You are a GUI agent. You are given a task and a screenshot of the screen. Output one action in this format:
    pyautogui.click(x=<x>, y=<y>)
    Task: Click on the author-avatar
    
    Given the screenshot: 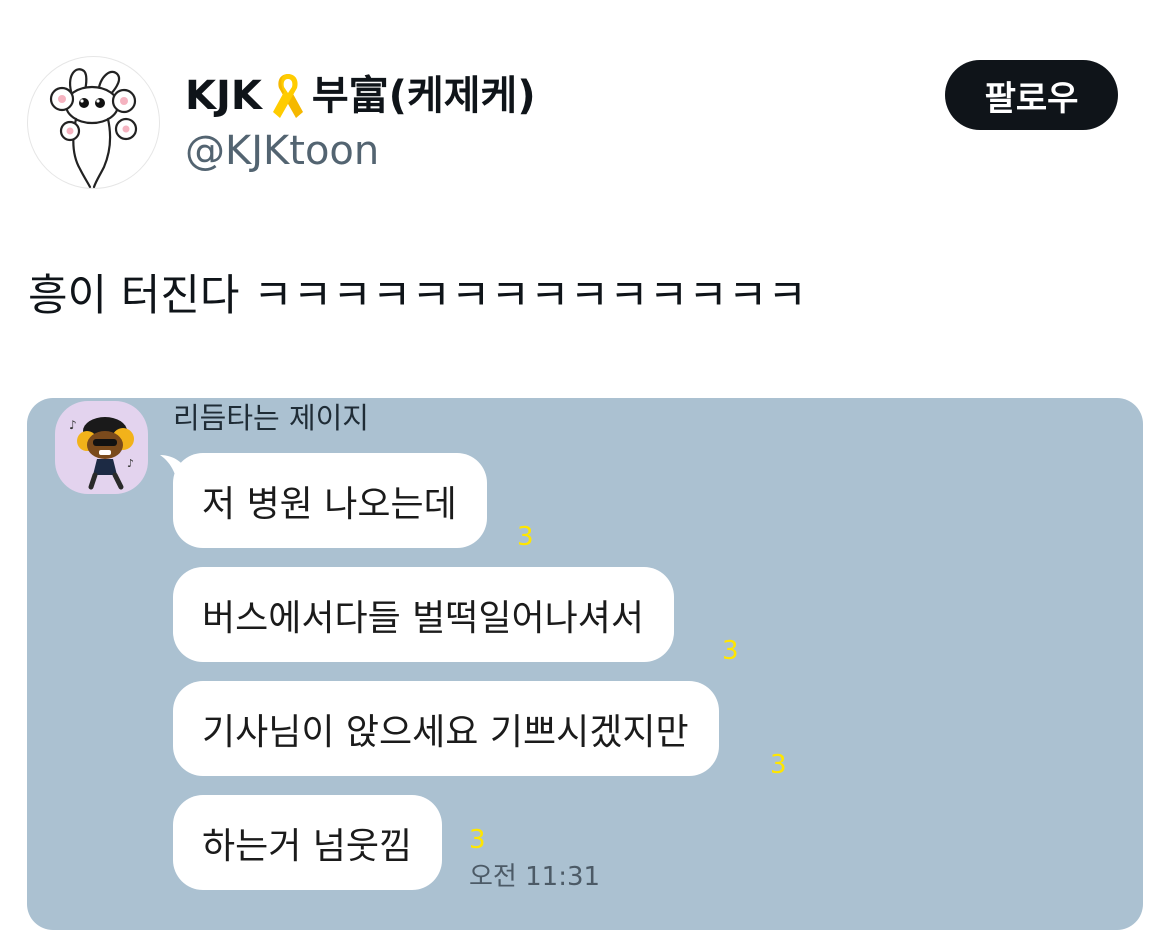 What is the action you would take?
    pyautogui.click(x=93, y=122)
    